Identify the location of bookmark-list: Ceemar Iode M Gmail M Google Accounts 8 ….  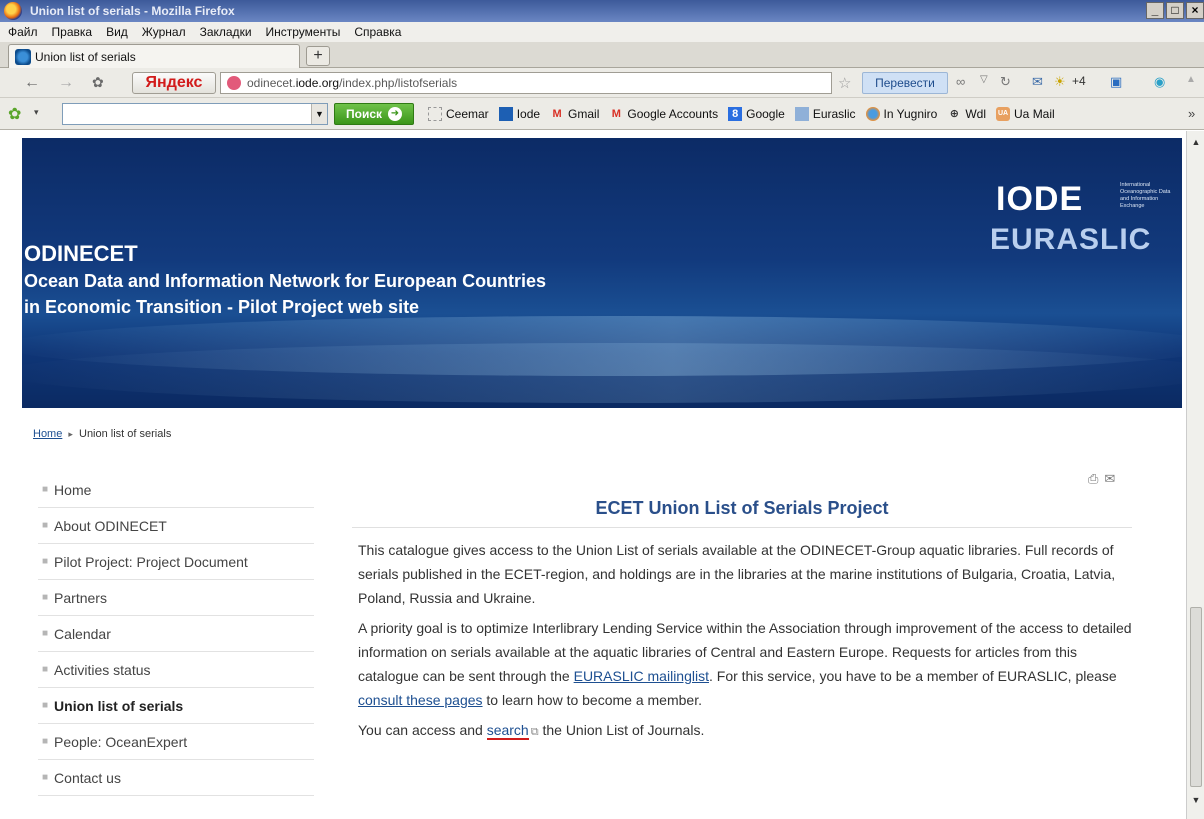
(741, 114).